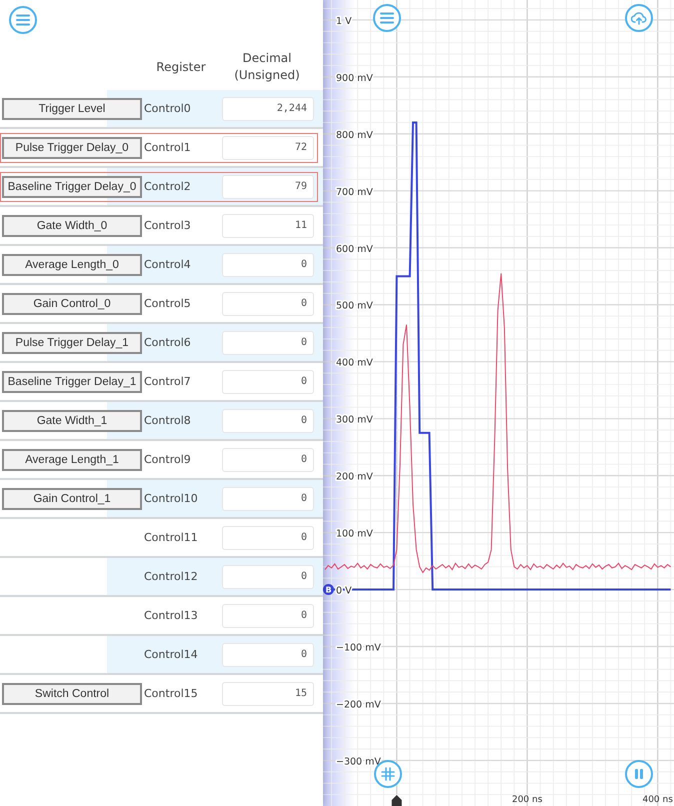 This screenshot has height=806, width=674. I want to click on pause-icon, so click(639, 774).